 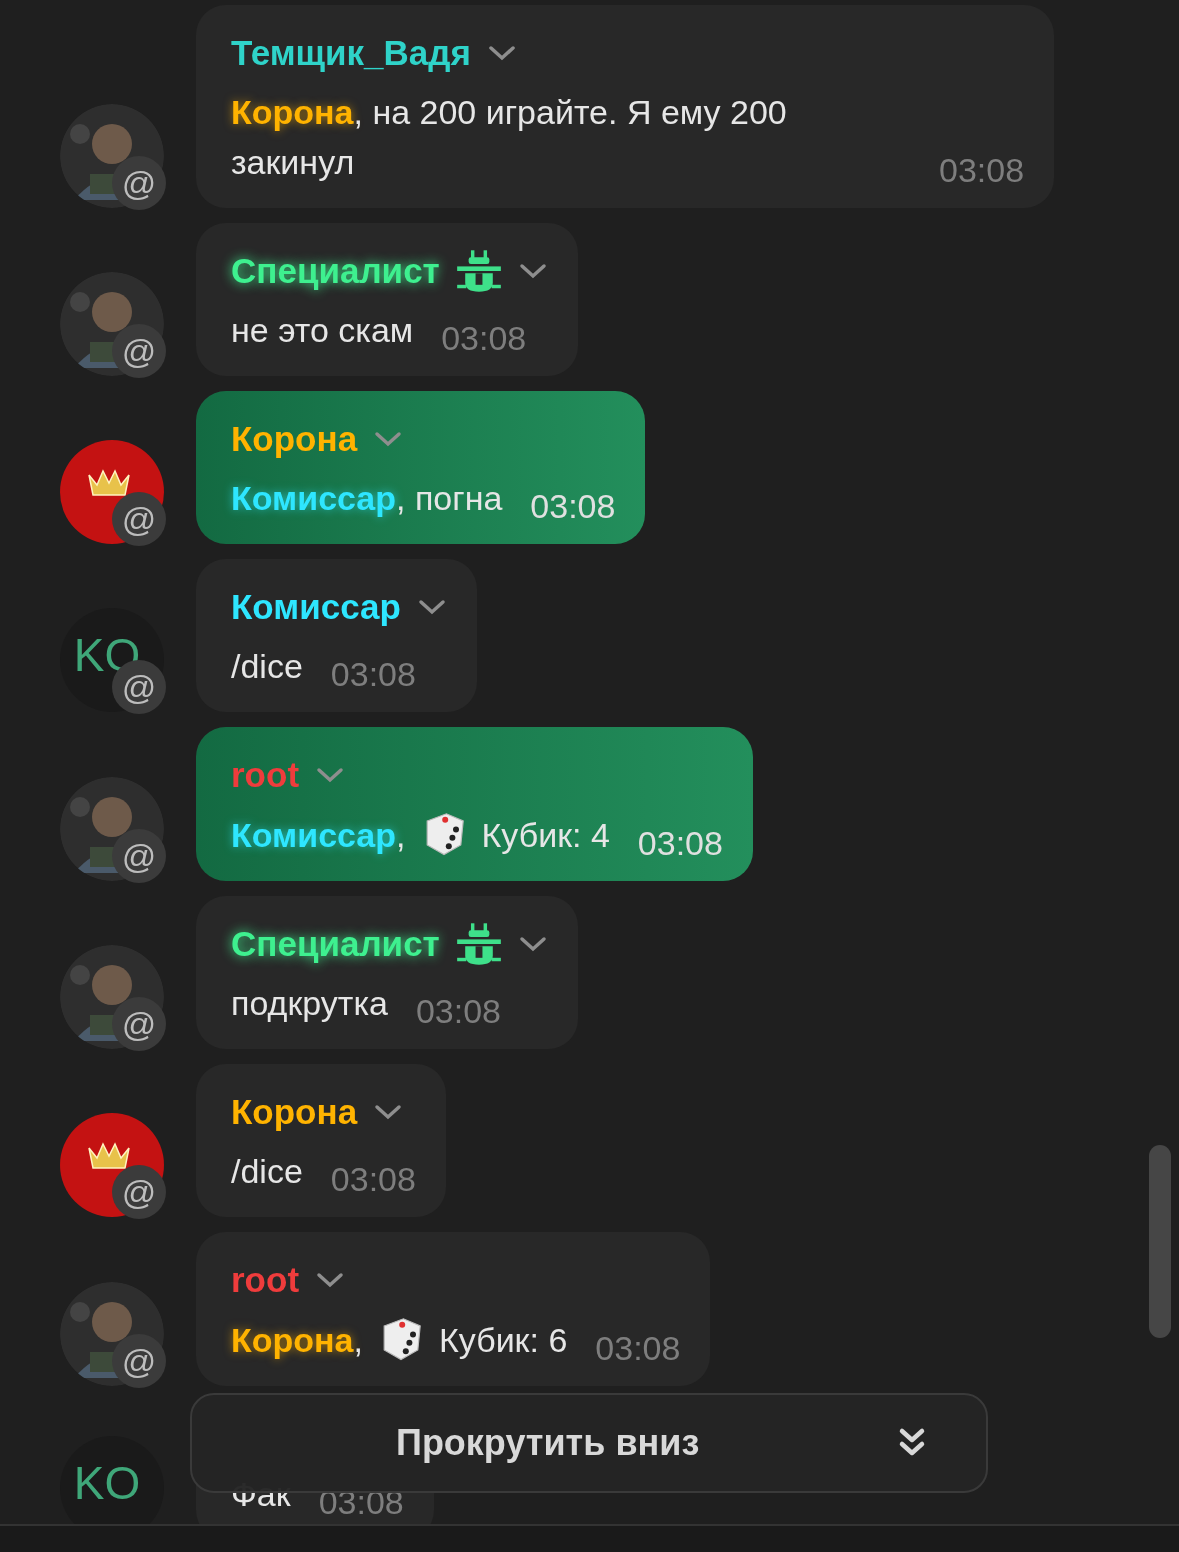 What do you see at coordinates (322, 330) in the screenshot?
I see `message-text: не это скам` at bounding box center [322, 330].